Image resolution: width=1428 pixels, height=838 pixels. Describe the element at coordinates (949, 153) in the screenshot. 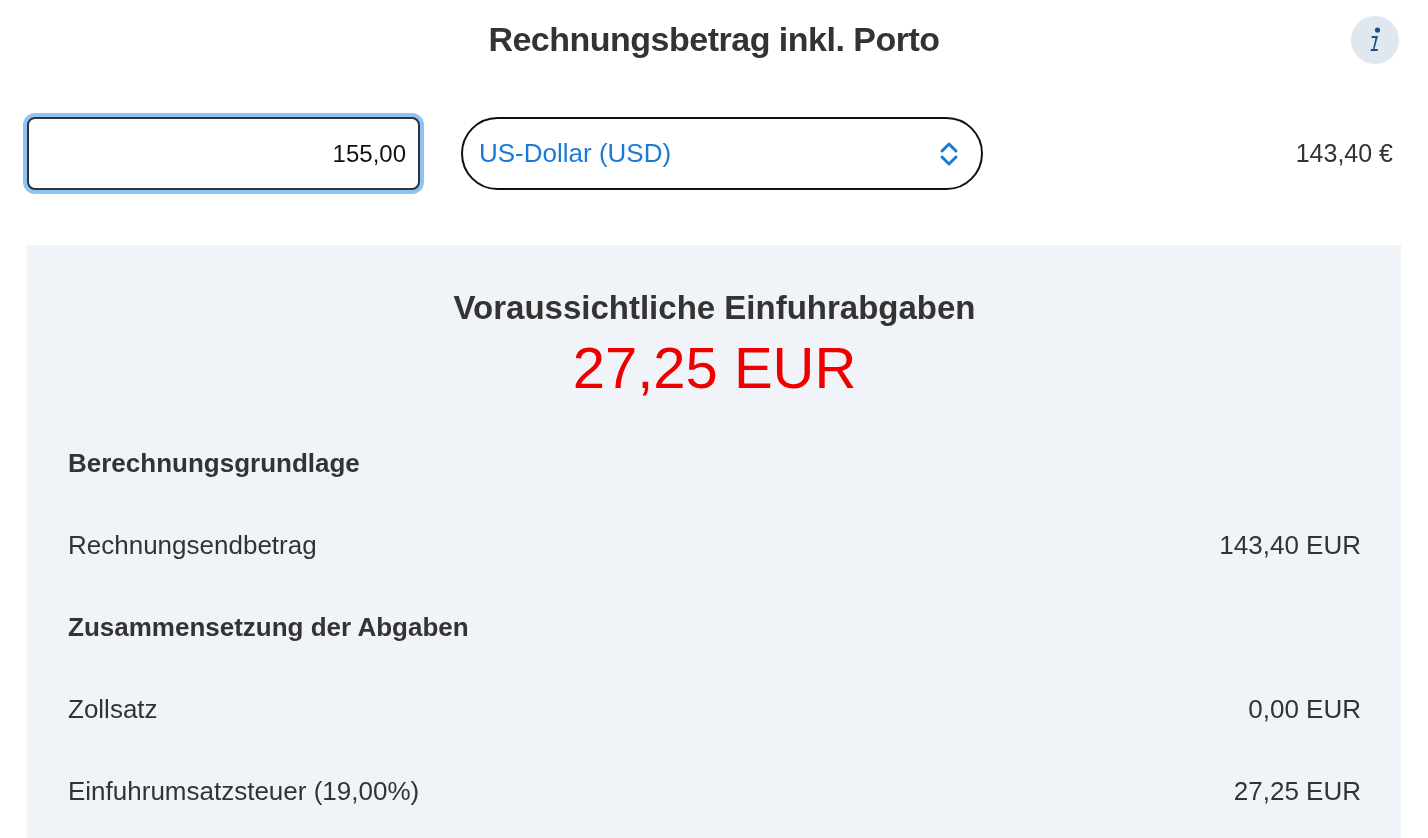

I see `chevron-icon` at that location.